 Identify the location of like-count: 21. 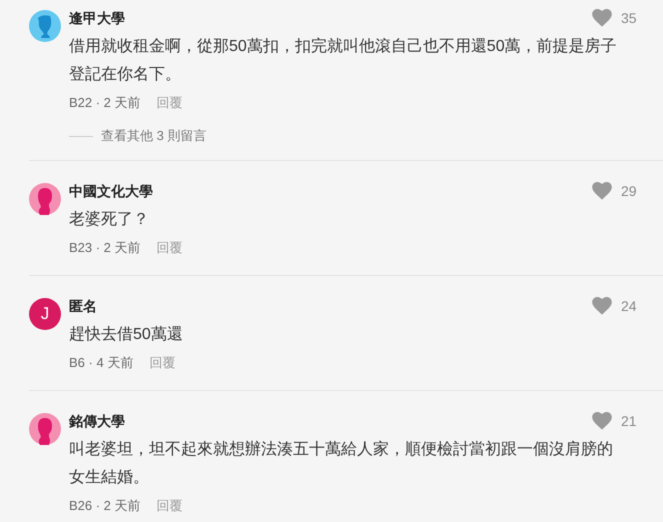
(629, 421).